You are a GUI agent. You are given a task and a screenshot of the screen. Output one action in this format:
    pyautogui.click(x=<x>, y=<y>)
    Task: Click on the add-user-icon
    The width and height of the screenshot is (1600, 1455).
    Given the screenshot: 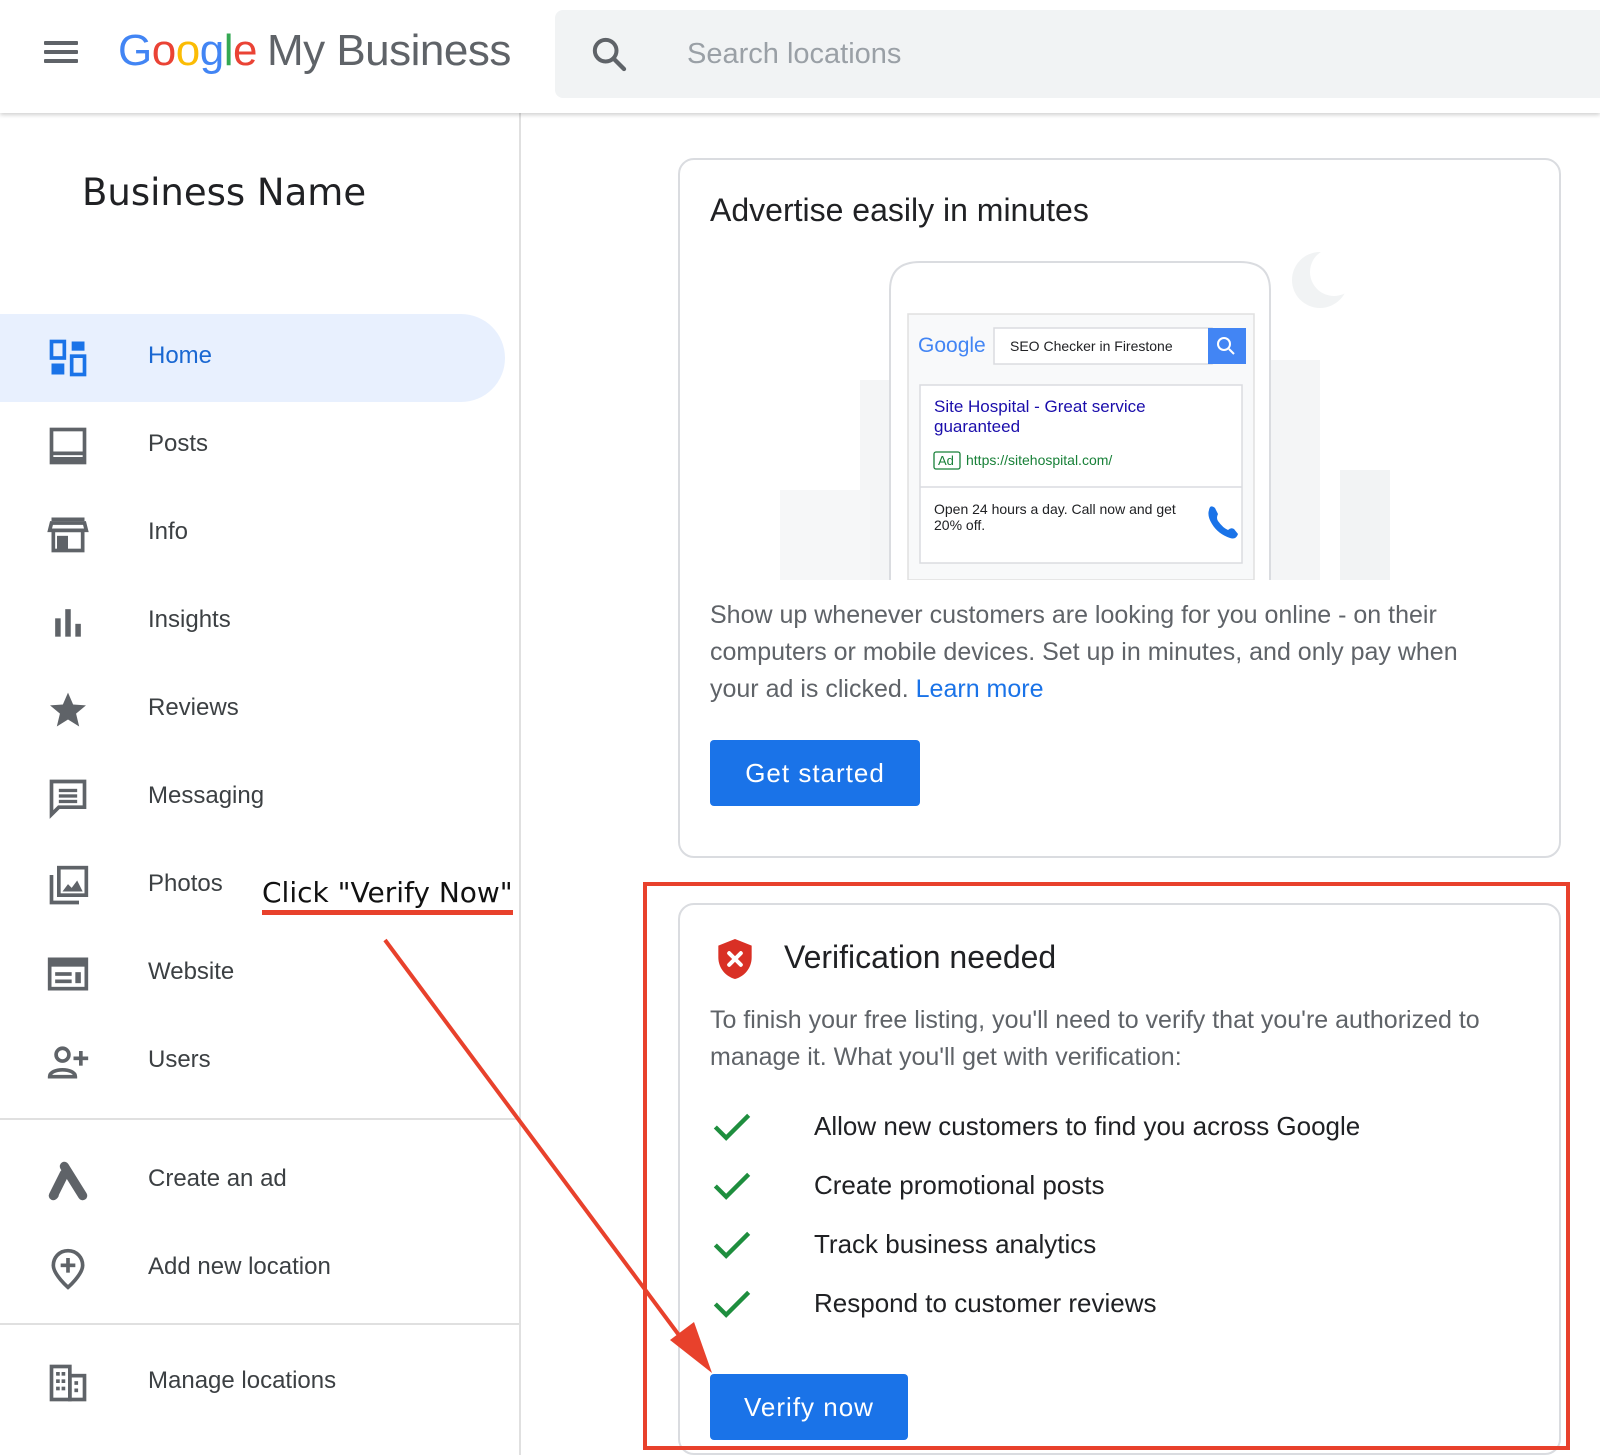 What is the action you would take?
    pyautogui.click(x=68, y=1062)
    